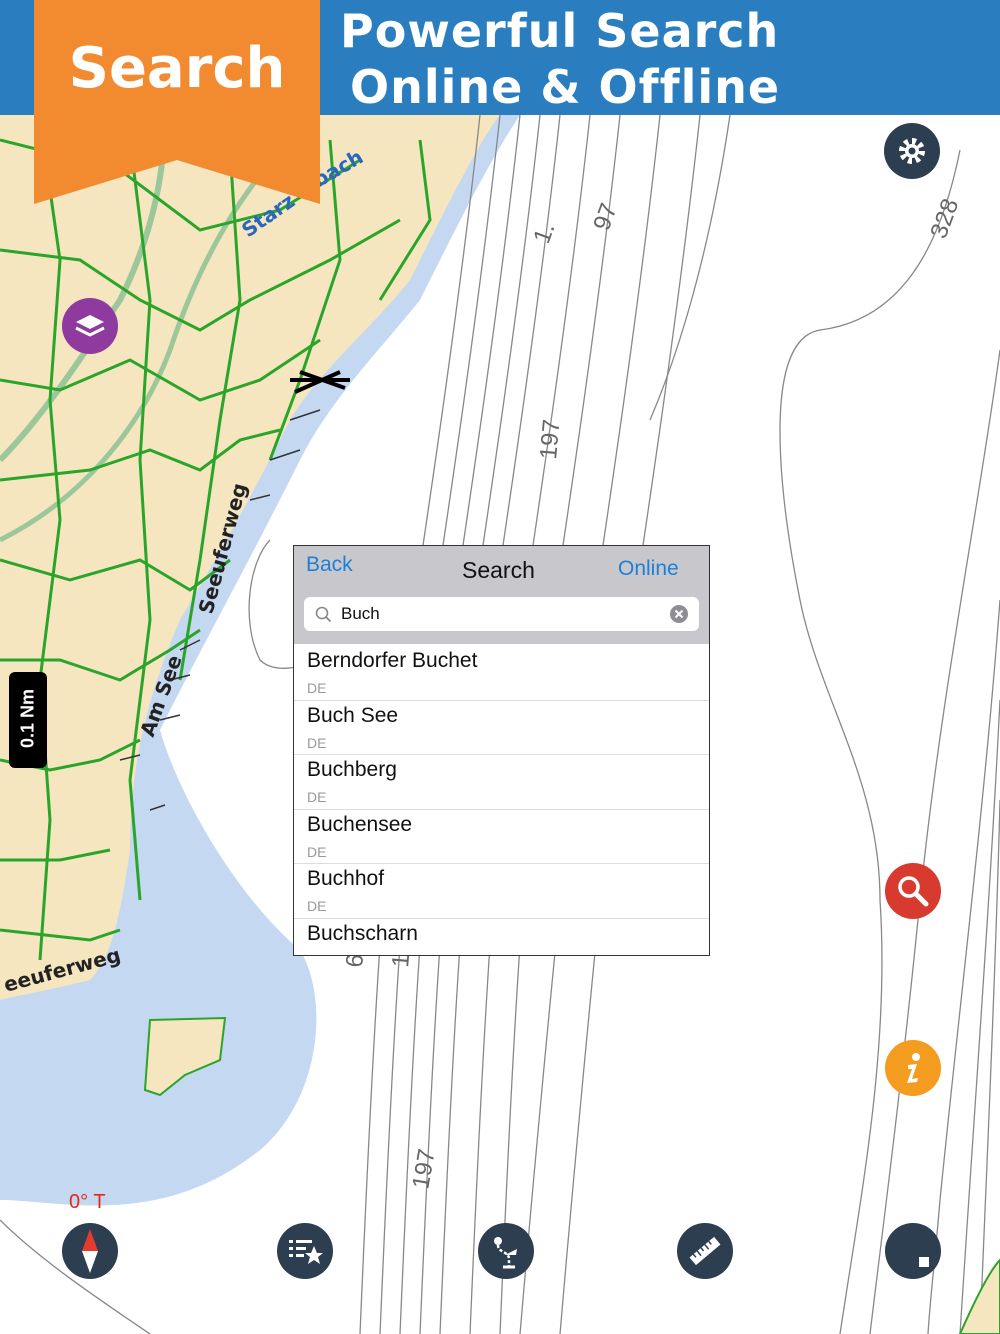  Describe the element at coordinates (501, 946) in the screenshot. I see `list-item: Buchscharn` at that location.